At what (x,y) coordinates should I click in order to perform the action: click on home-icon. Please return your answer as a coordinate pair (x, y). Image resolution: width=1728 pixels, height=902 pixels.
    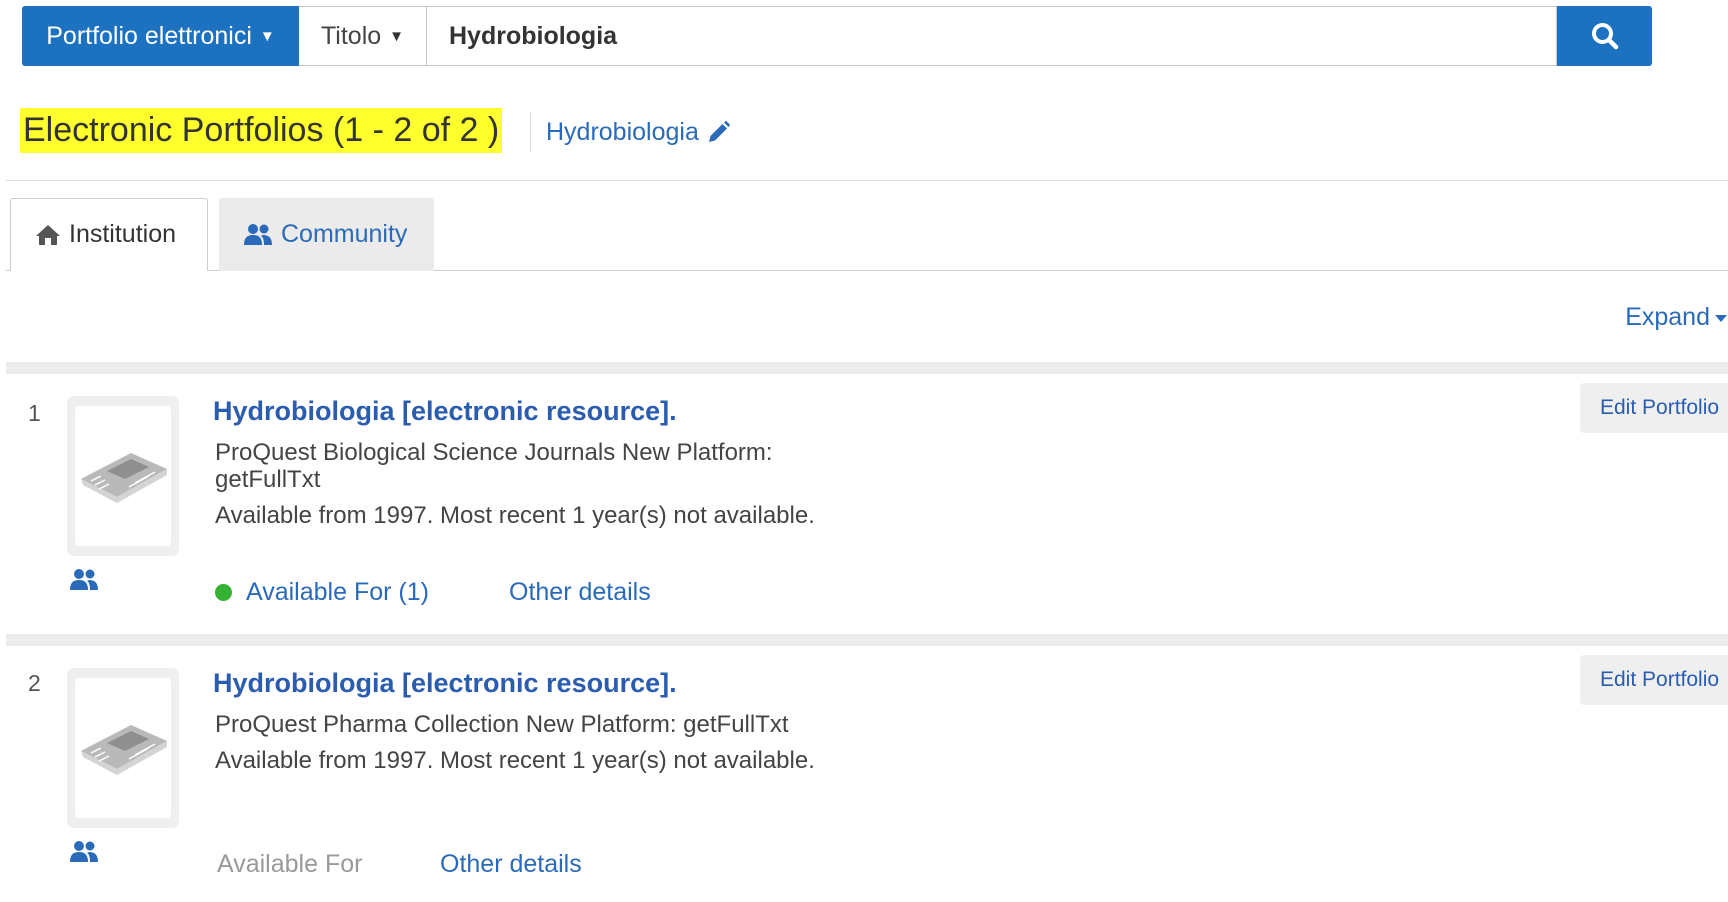
    Looking at the image, I should click on (48, 234).